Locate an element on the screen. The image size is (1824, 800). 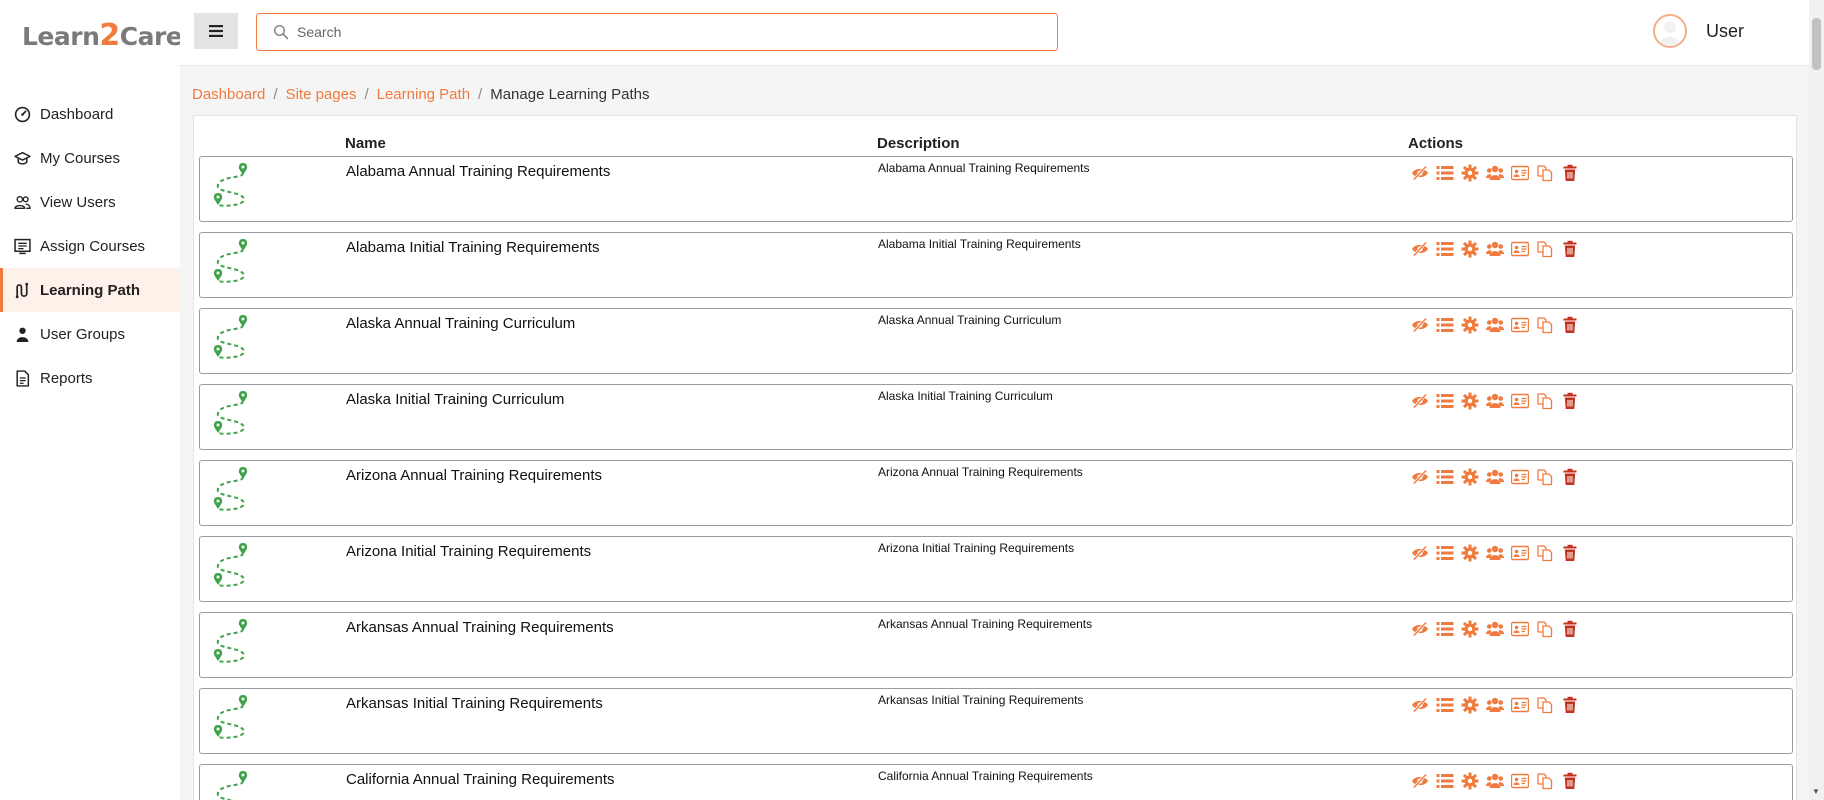
dashboard-gauge-icon is located at coordinates (22, 114).